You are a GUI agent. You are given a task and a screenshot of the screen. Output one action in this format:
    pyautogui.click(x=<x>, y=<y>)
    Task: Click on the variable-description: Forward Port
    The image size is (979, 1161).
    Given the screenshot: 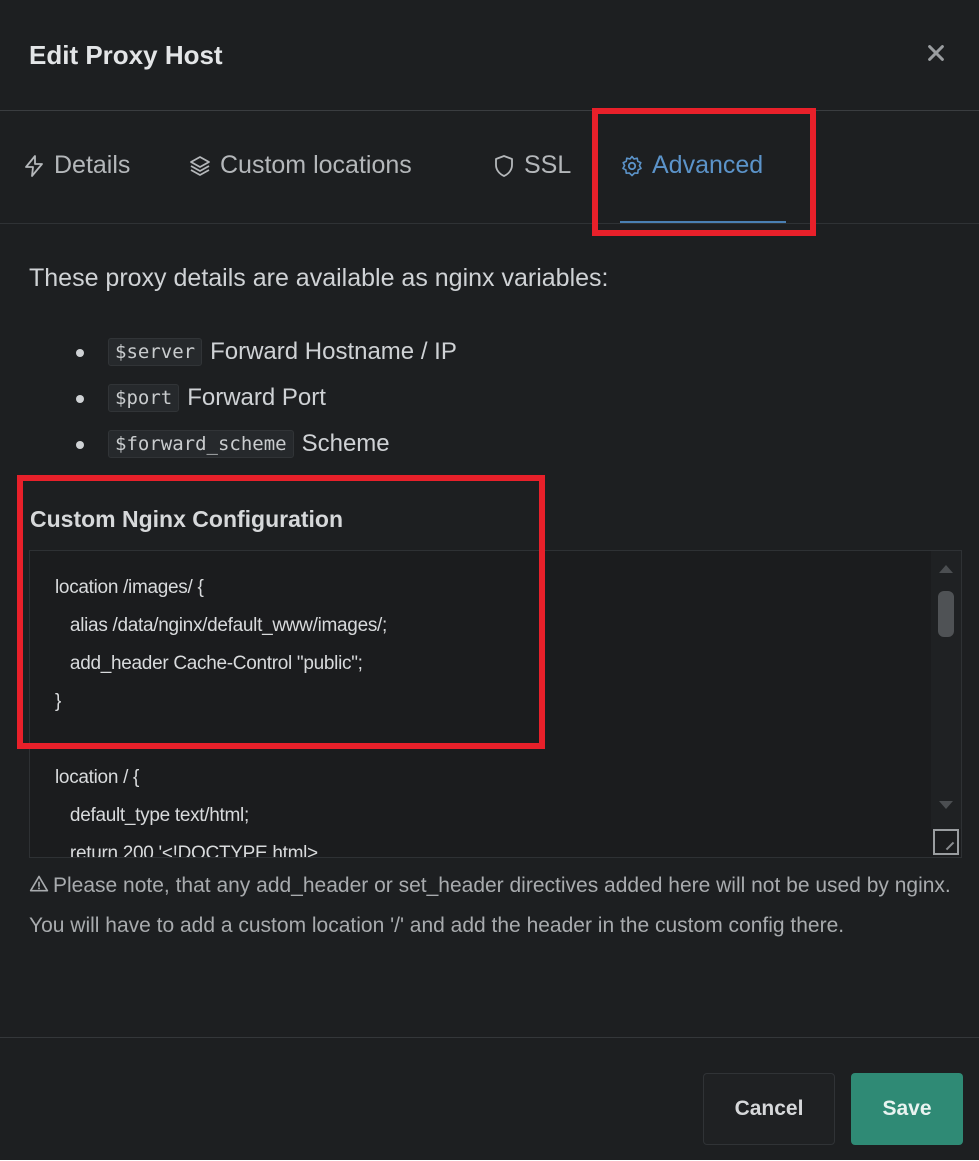 What is the action you would take?
    pyautogui.click(x=256, y=397)
    